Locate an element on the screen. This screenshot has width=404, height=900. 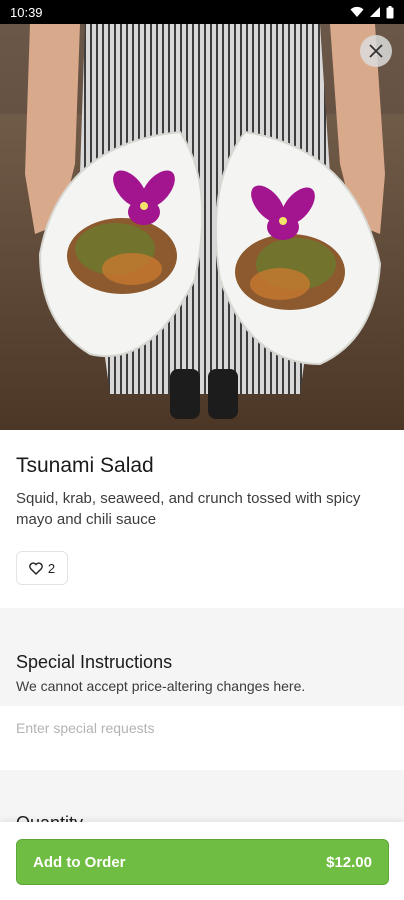
status-icons is located at coordinates (372, 12).